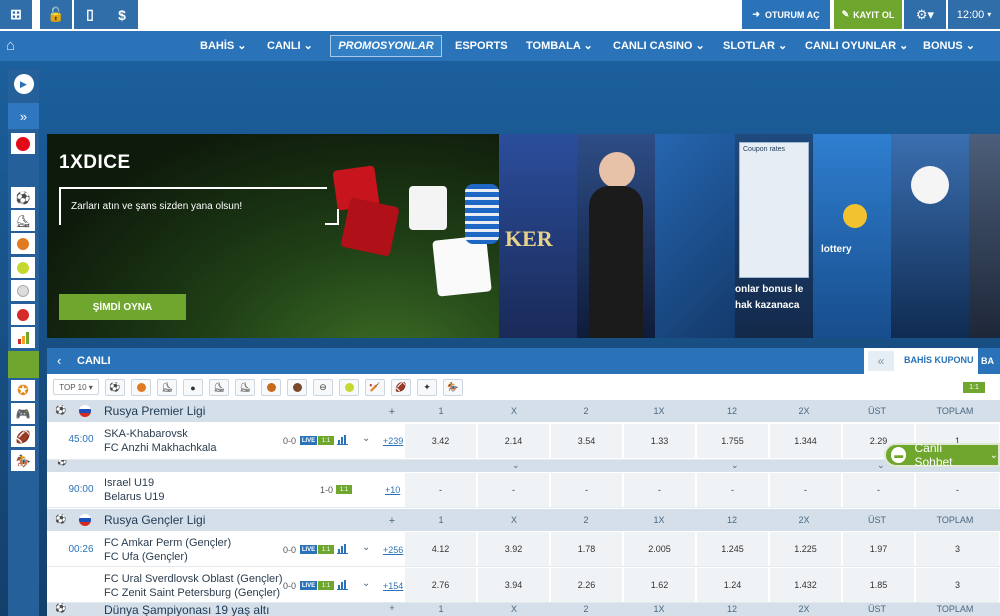 The height and width of the screenshot is (616, 1000). What do you see at coordinates (23, 460) in the screenshot?
I see `horse-racing-icon: 🏇` at bounding box center [23, 460].